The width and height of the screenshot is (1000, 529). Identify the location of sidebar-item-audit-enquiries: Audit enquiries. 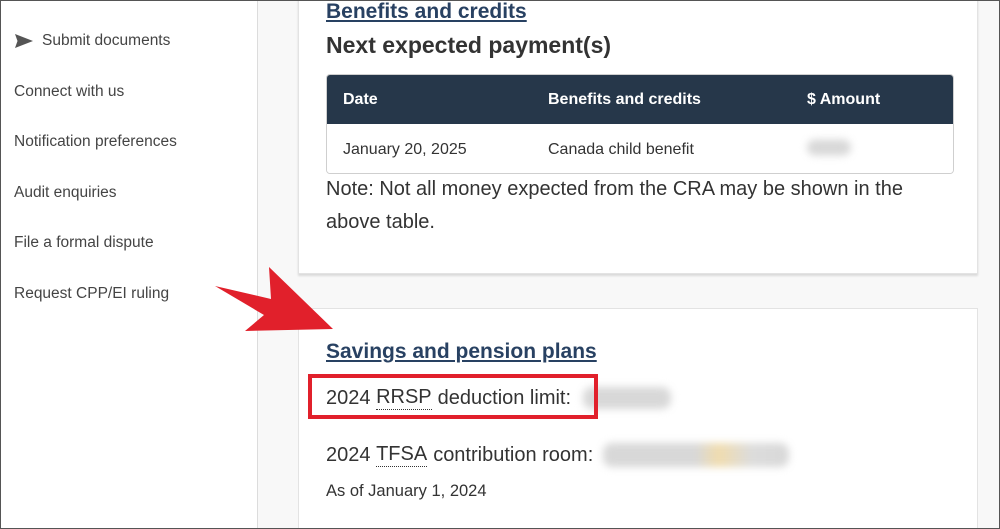
(65, 193).